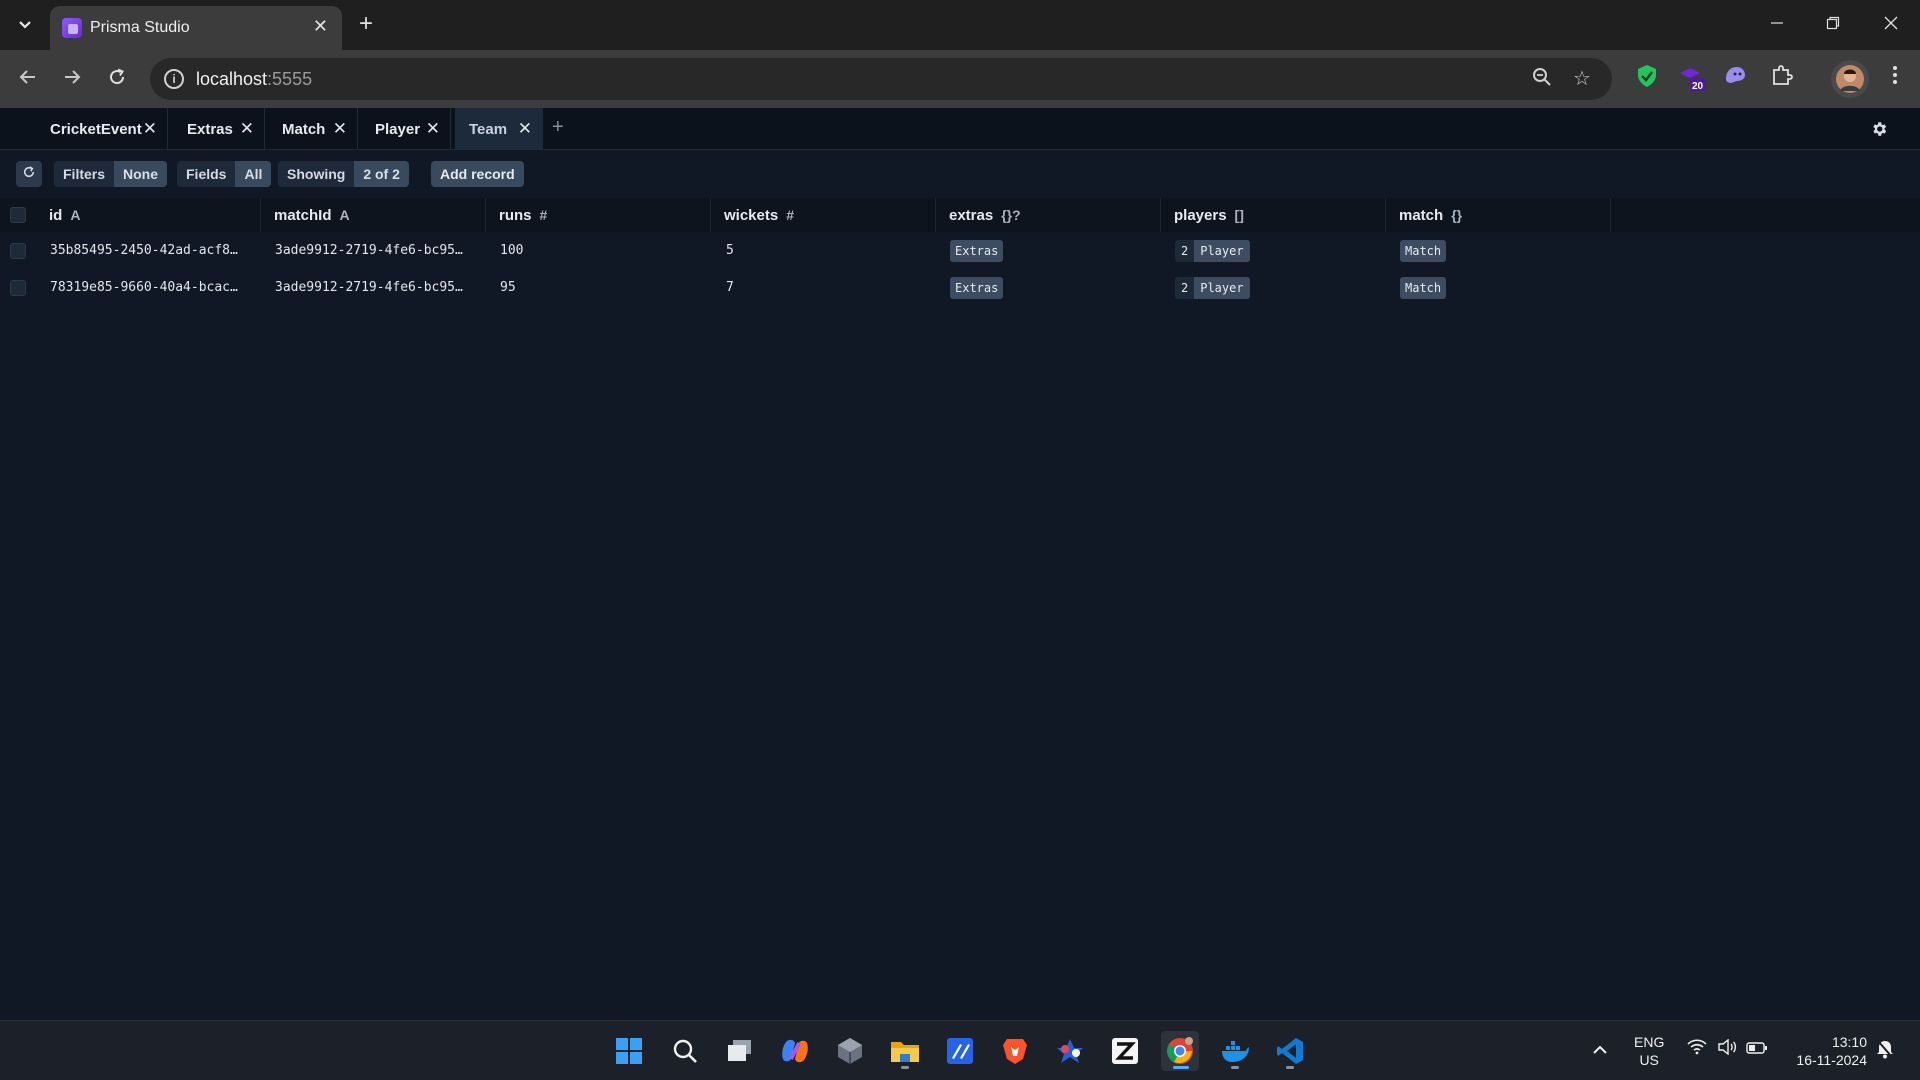  Describe the element at coordinates (1647, 79) in the screenshot. I see `shield-extension-icon` at that location.